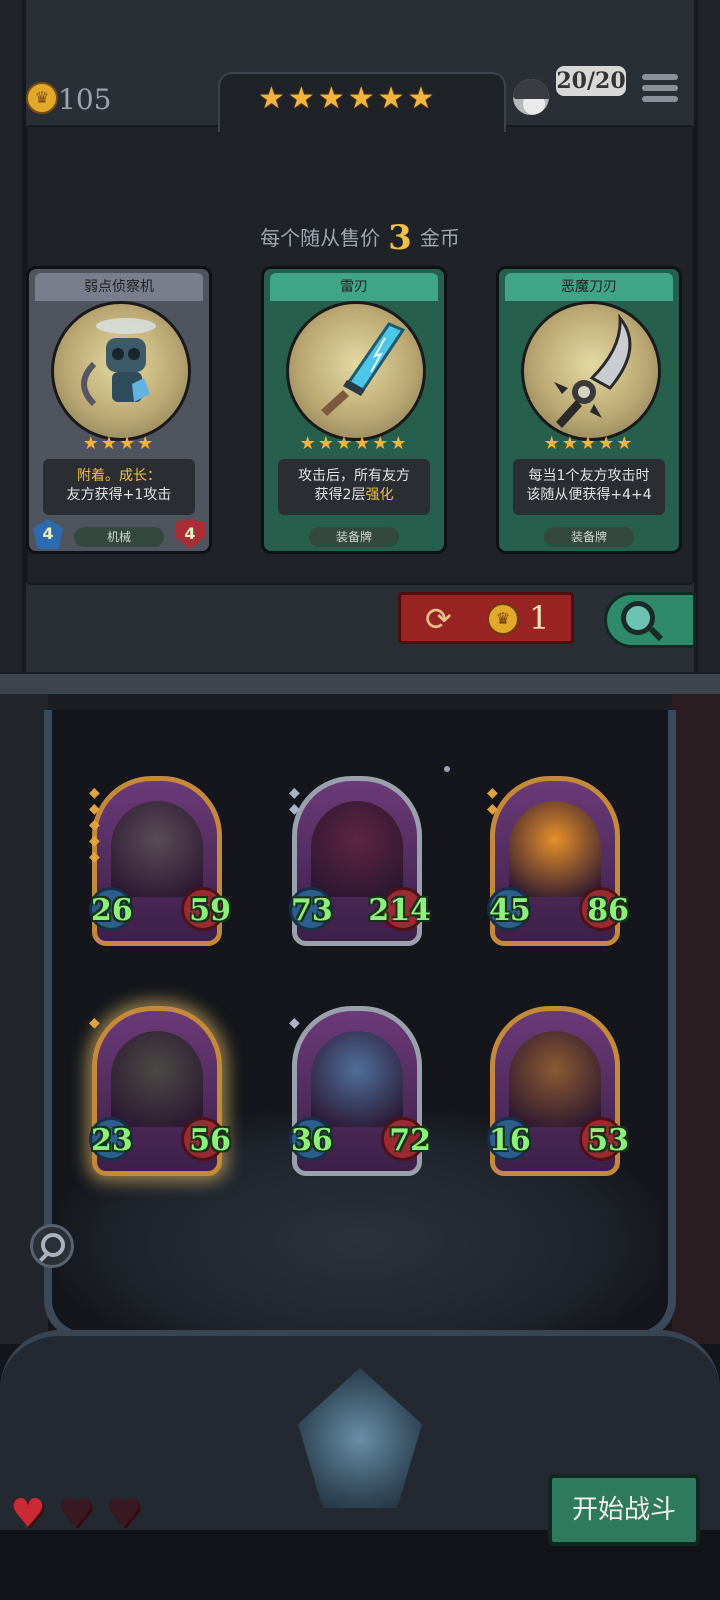 The image size is (720, 1600). What do you see at coordinates (438, 619) in the screenshot?
I see `refresh-icon: ⟳` at bounding box center [438, 619].